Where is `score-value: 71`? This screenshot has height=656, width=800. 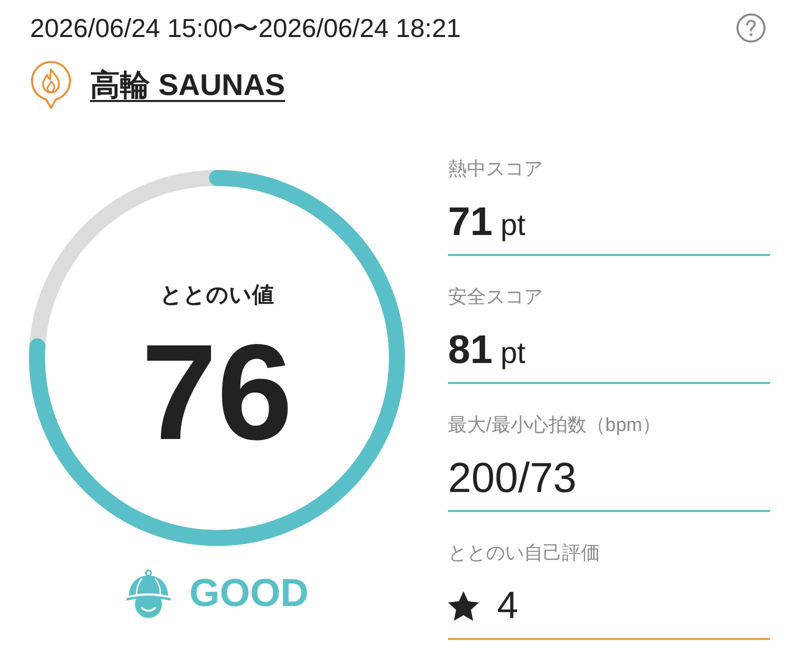 score-value: 71 is located at coordinates (470, 222).